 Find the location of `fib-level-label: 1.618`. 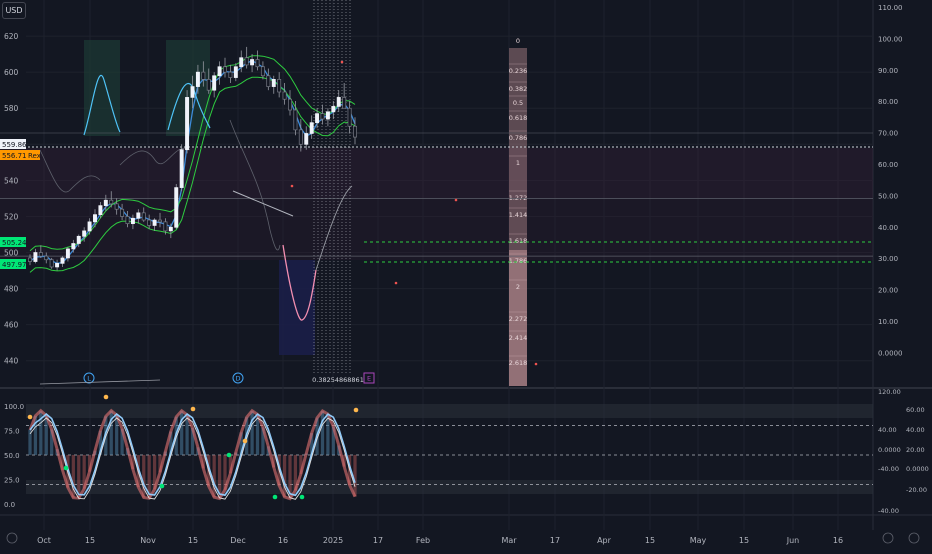

fib-level-label: 1.618 is located at coordinates (518, 241).